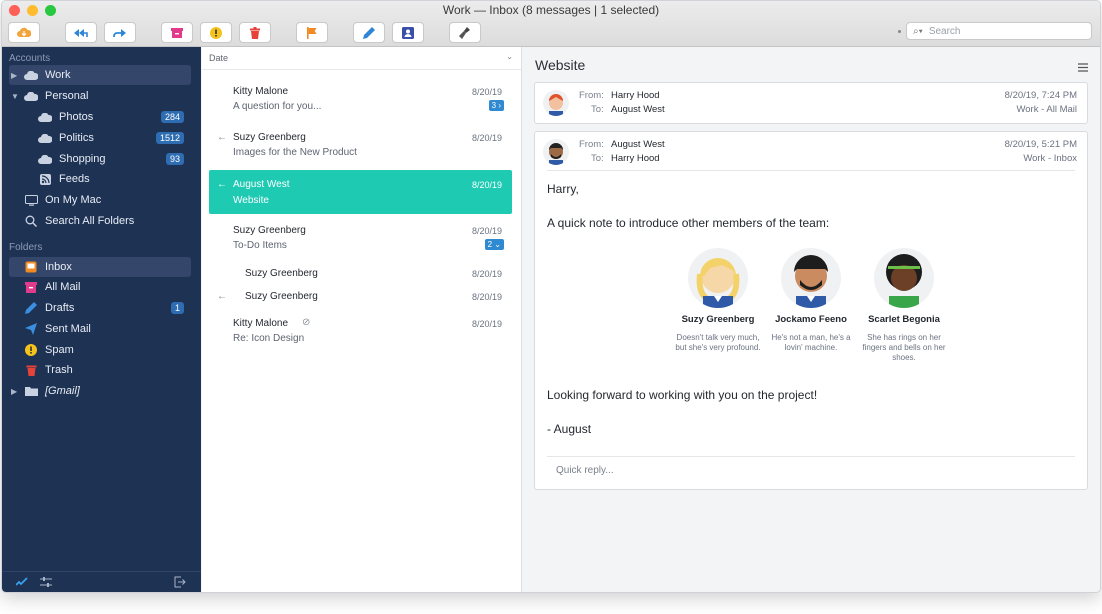 This screenshot has width=1102, height=614. What do you see at coordinates (1040, 144) in the screenshot?
I see `message-date: 8/20/19, 5:21 PM` at bounding box center [1040, 144].